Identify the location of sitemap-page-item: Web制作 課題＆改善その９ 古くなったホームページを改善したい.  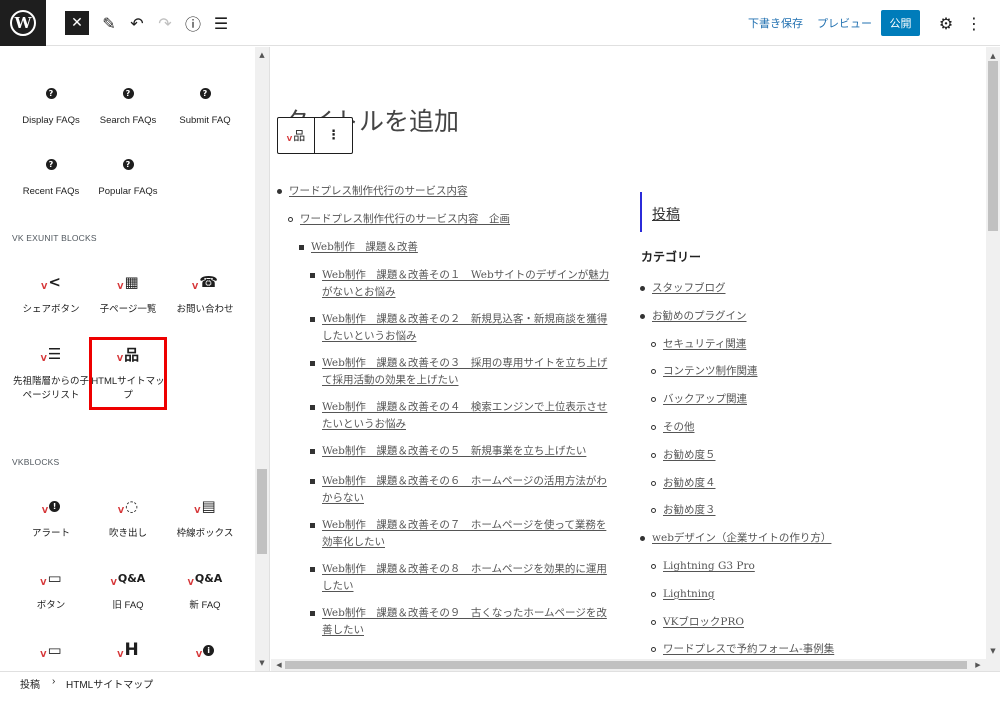
(461, 622).